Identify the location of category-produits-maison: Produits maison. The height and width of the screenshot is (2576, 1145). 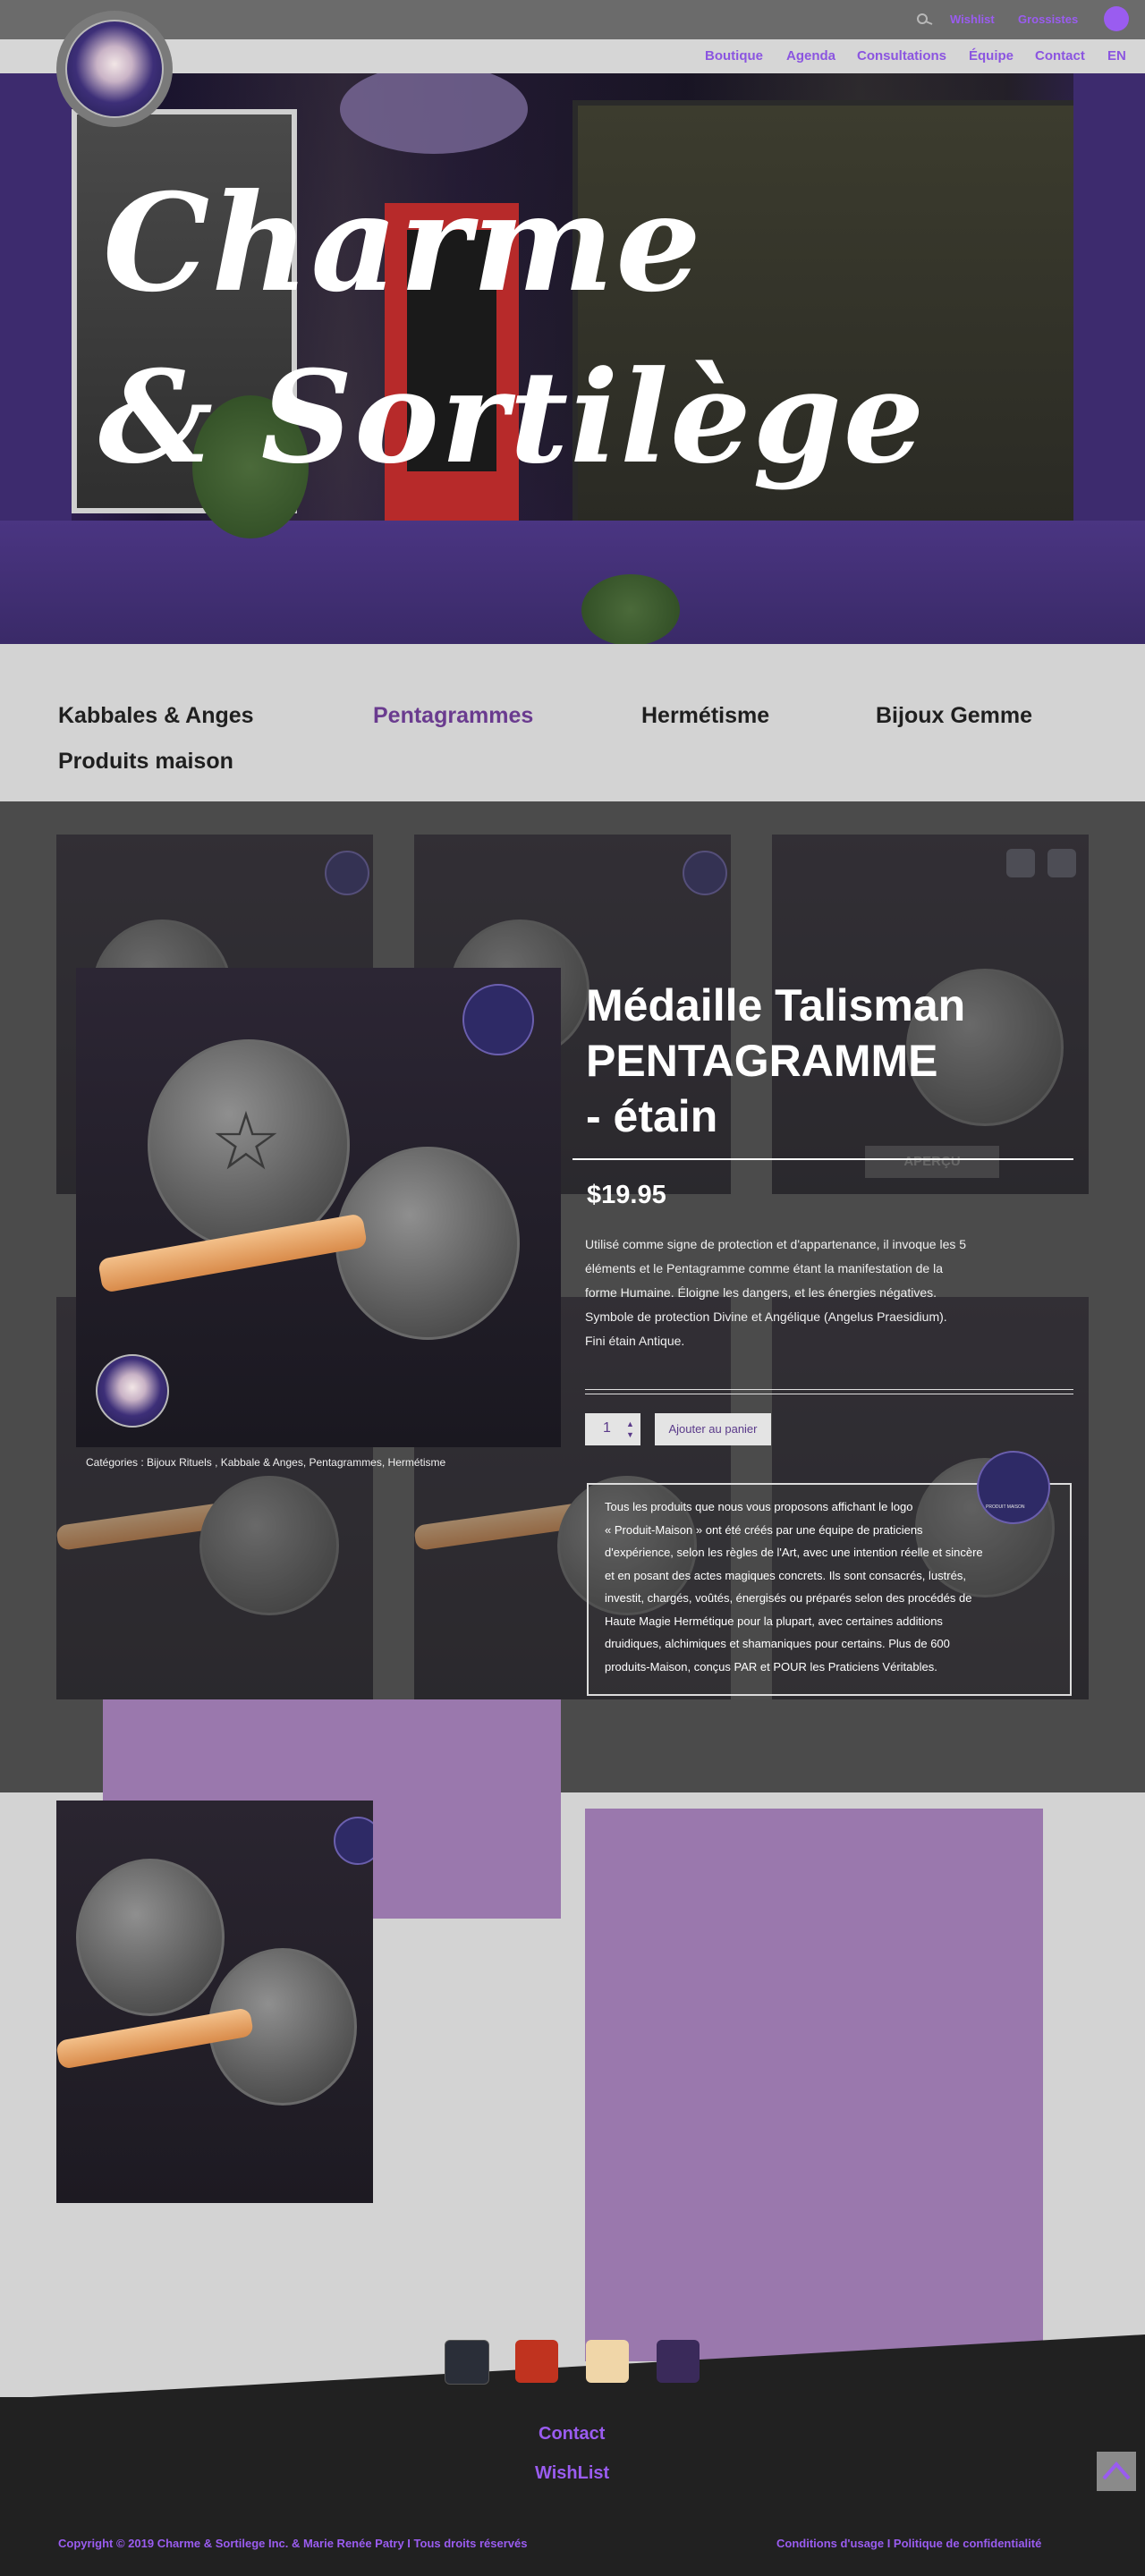
(145, 762).